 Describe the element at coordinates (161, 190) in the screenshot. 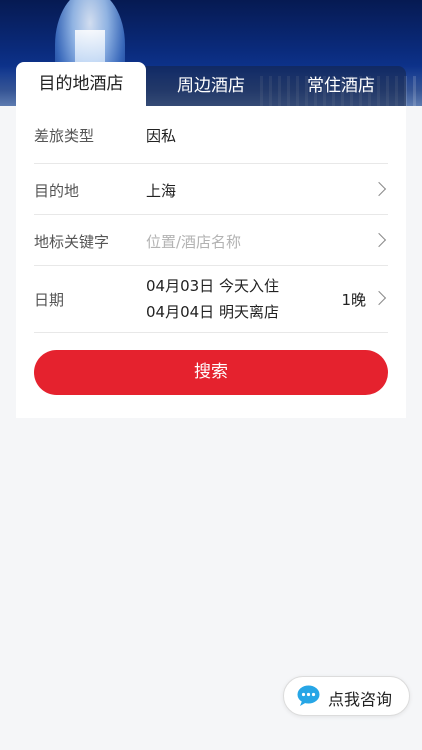

I see `destination-value: 上海` at that location.